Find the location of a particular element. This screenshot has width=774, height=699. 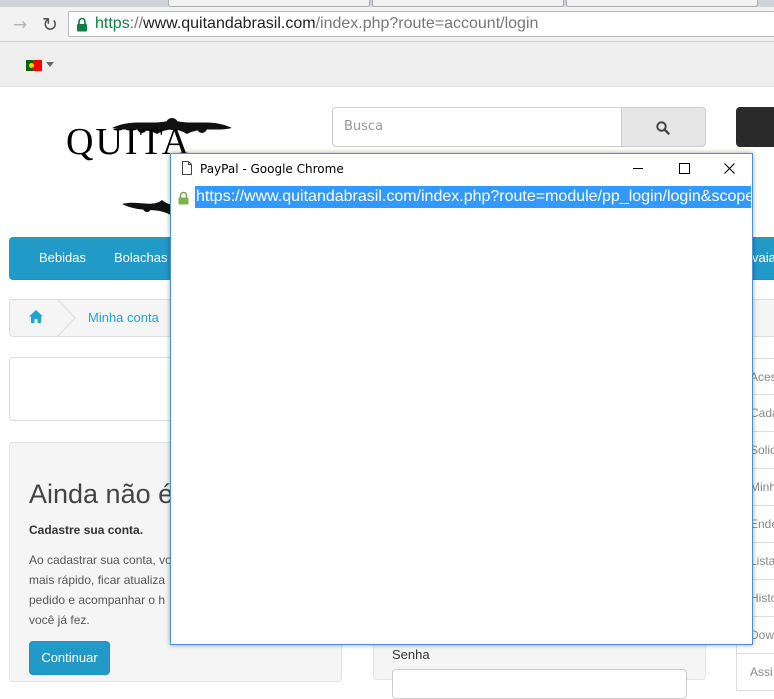

search-input: Busca is located at coordinates (477, 127).